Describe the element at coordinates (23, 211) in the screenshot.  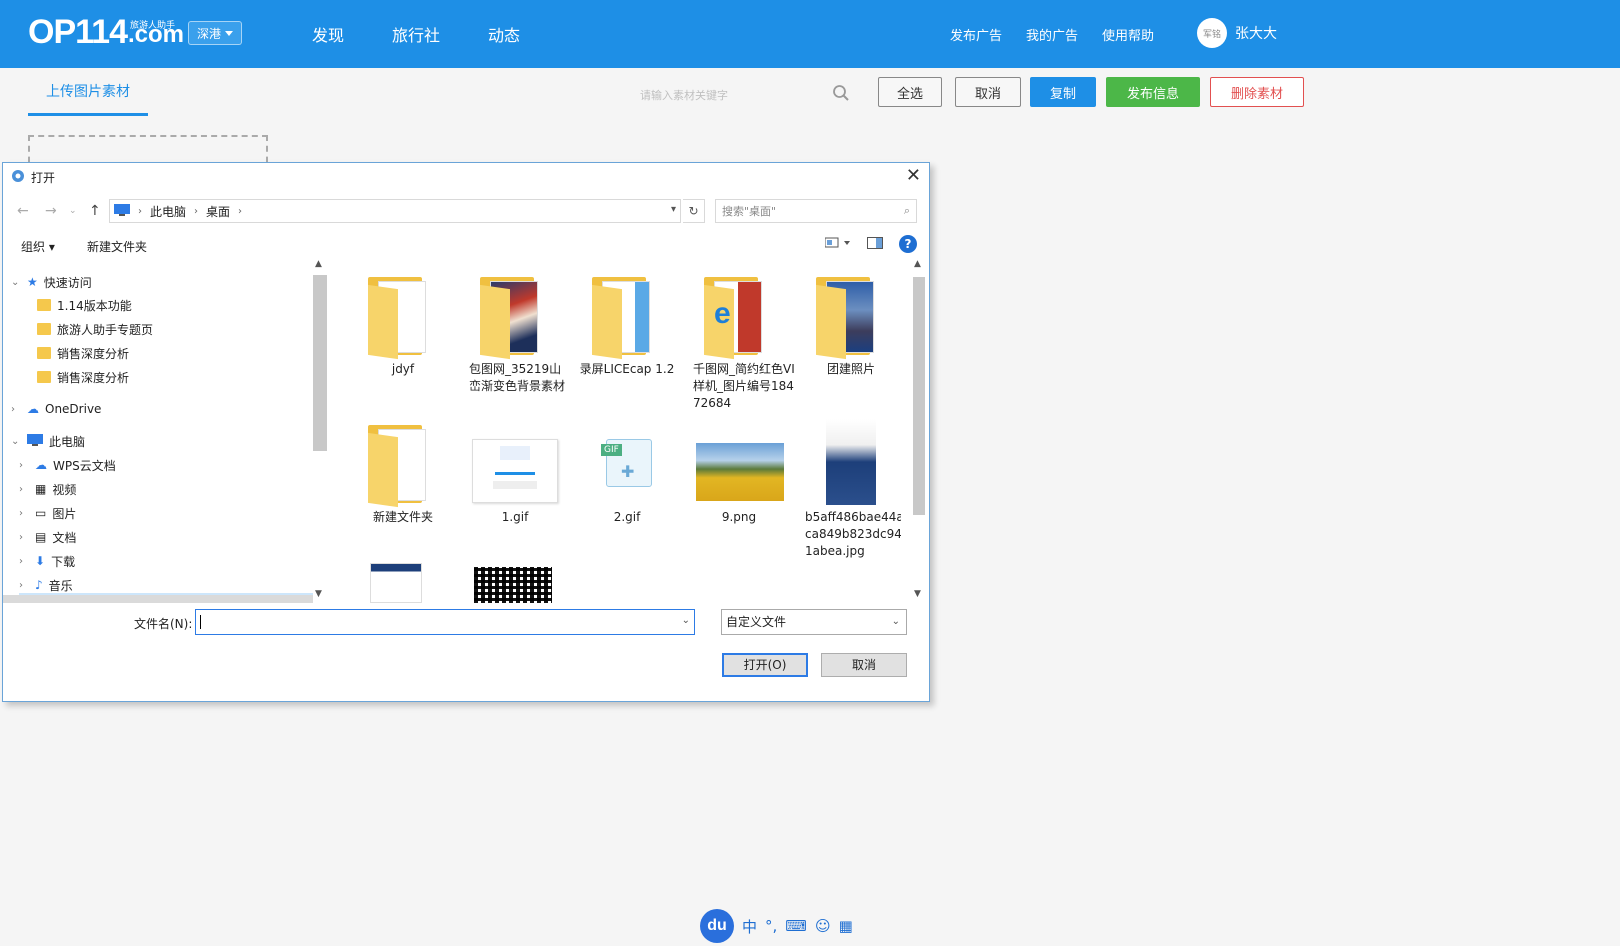
I see `back-arrow-icon: ←` at that location.